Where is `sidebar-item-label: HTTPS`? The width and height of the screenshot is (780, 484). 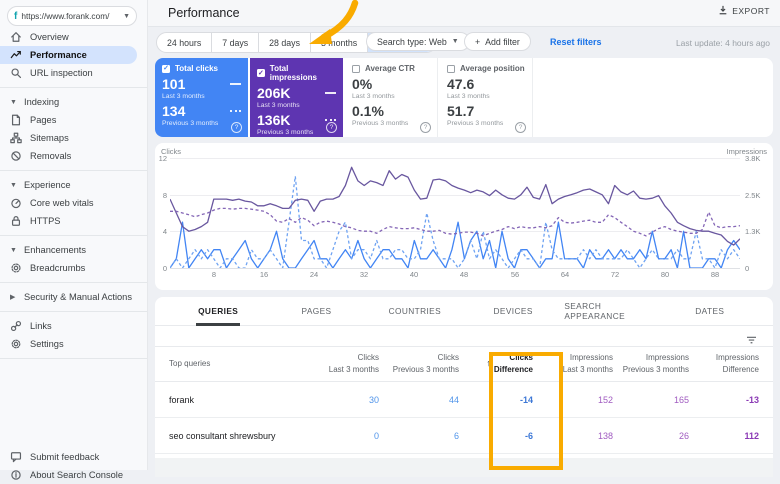
sidebar-item-label: HTTPS is located at coordinates (45, 221).